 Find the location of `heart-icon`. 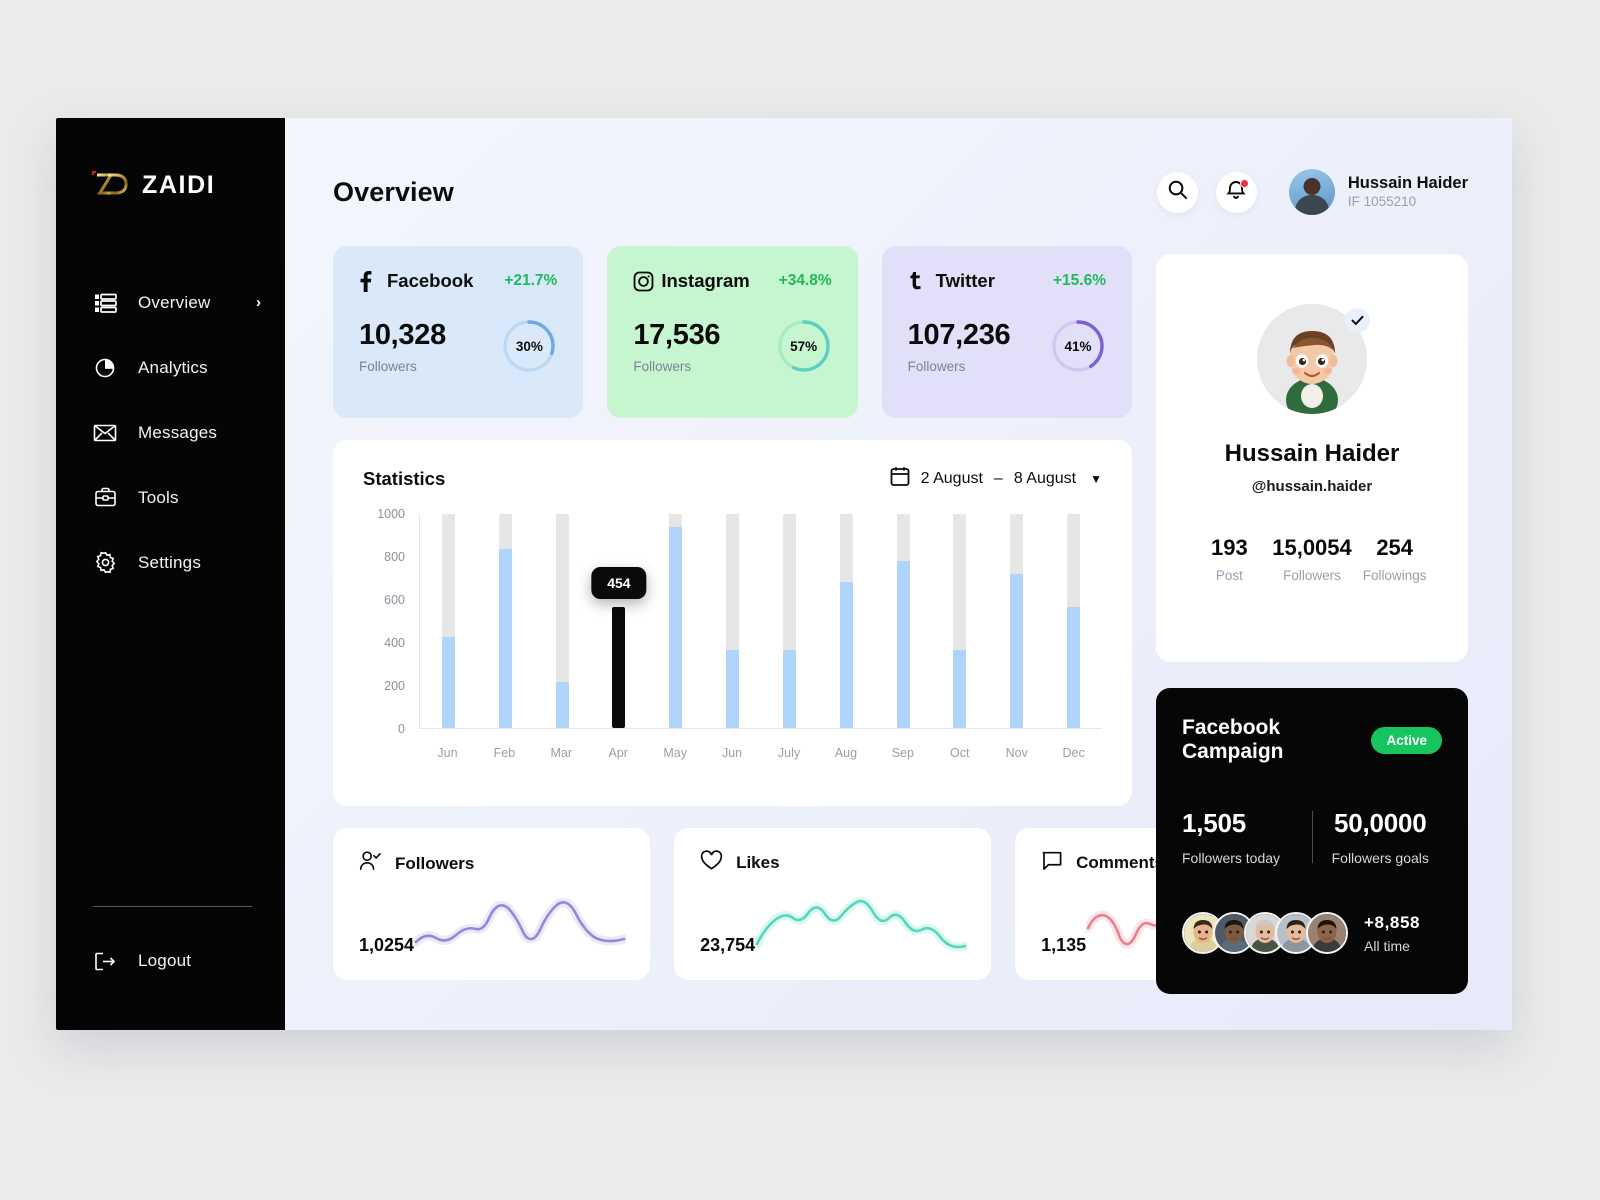

heart-icon is located at coordinates (711, 863).